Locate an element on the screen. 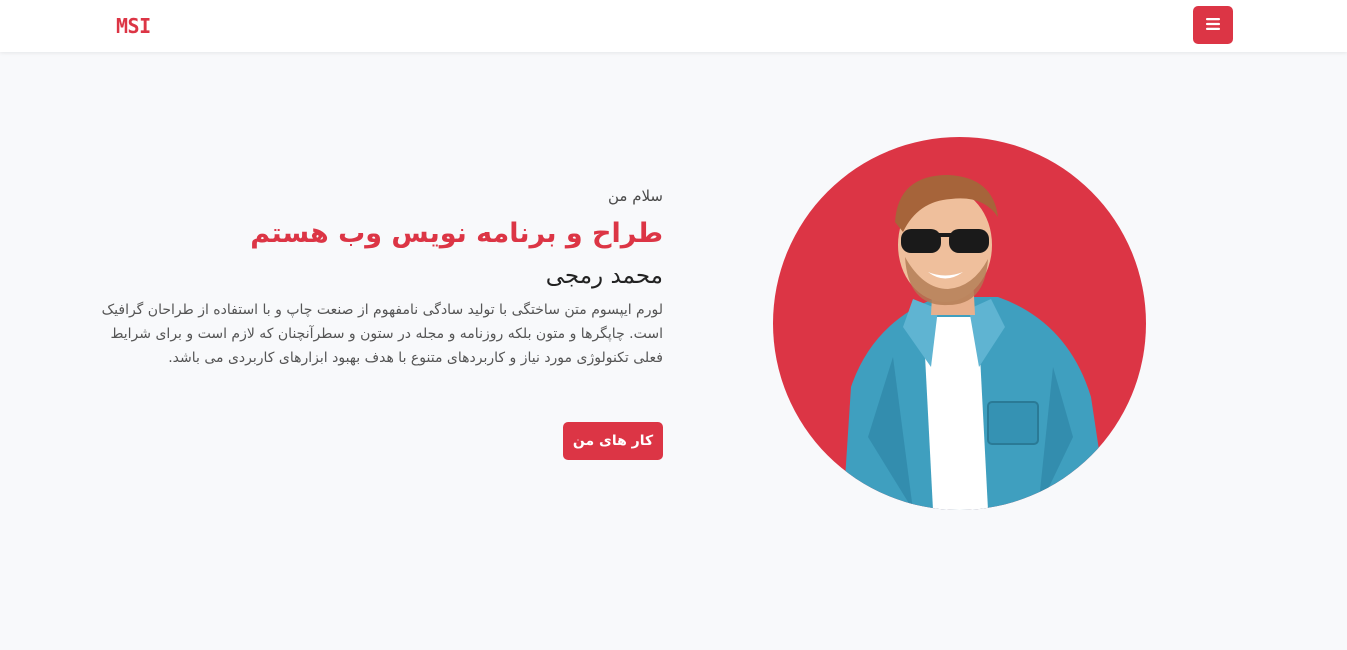  my-works-button: کار های من is located at coordinates (613, 441).